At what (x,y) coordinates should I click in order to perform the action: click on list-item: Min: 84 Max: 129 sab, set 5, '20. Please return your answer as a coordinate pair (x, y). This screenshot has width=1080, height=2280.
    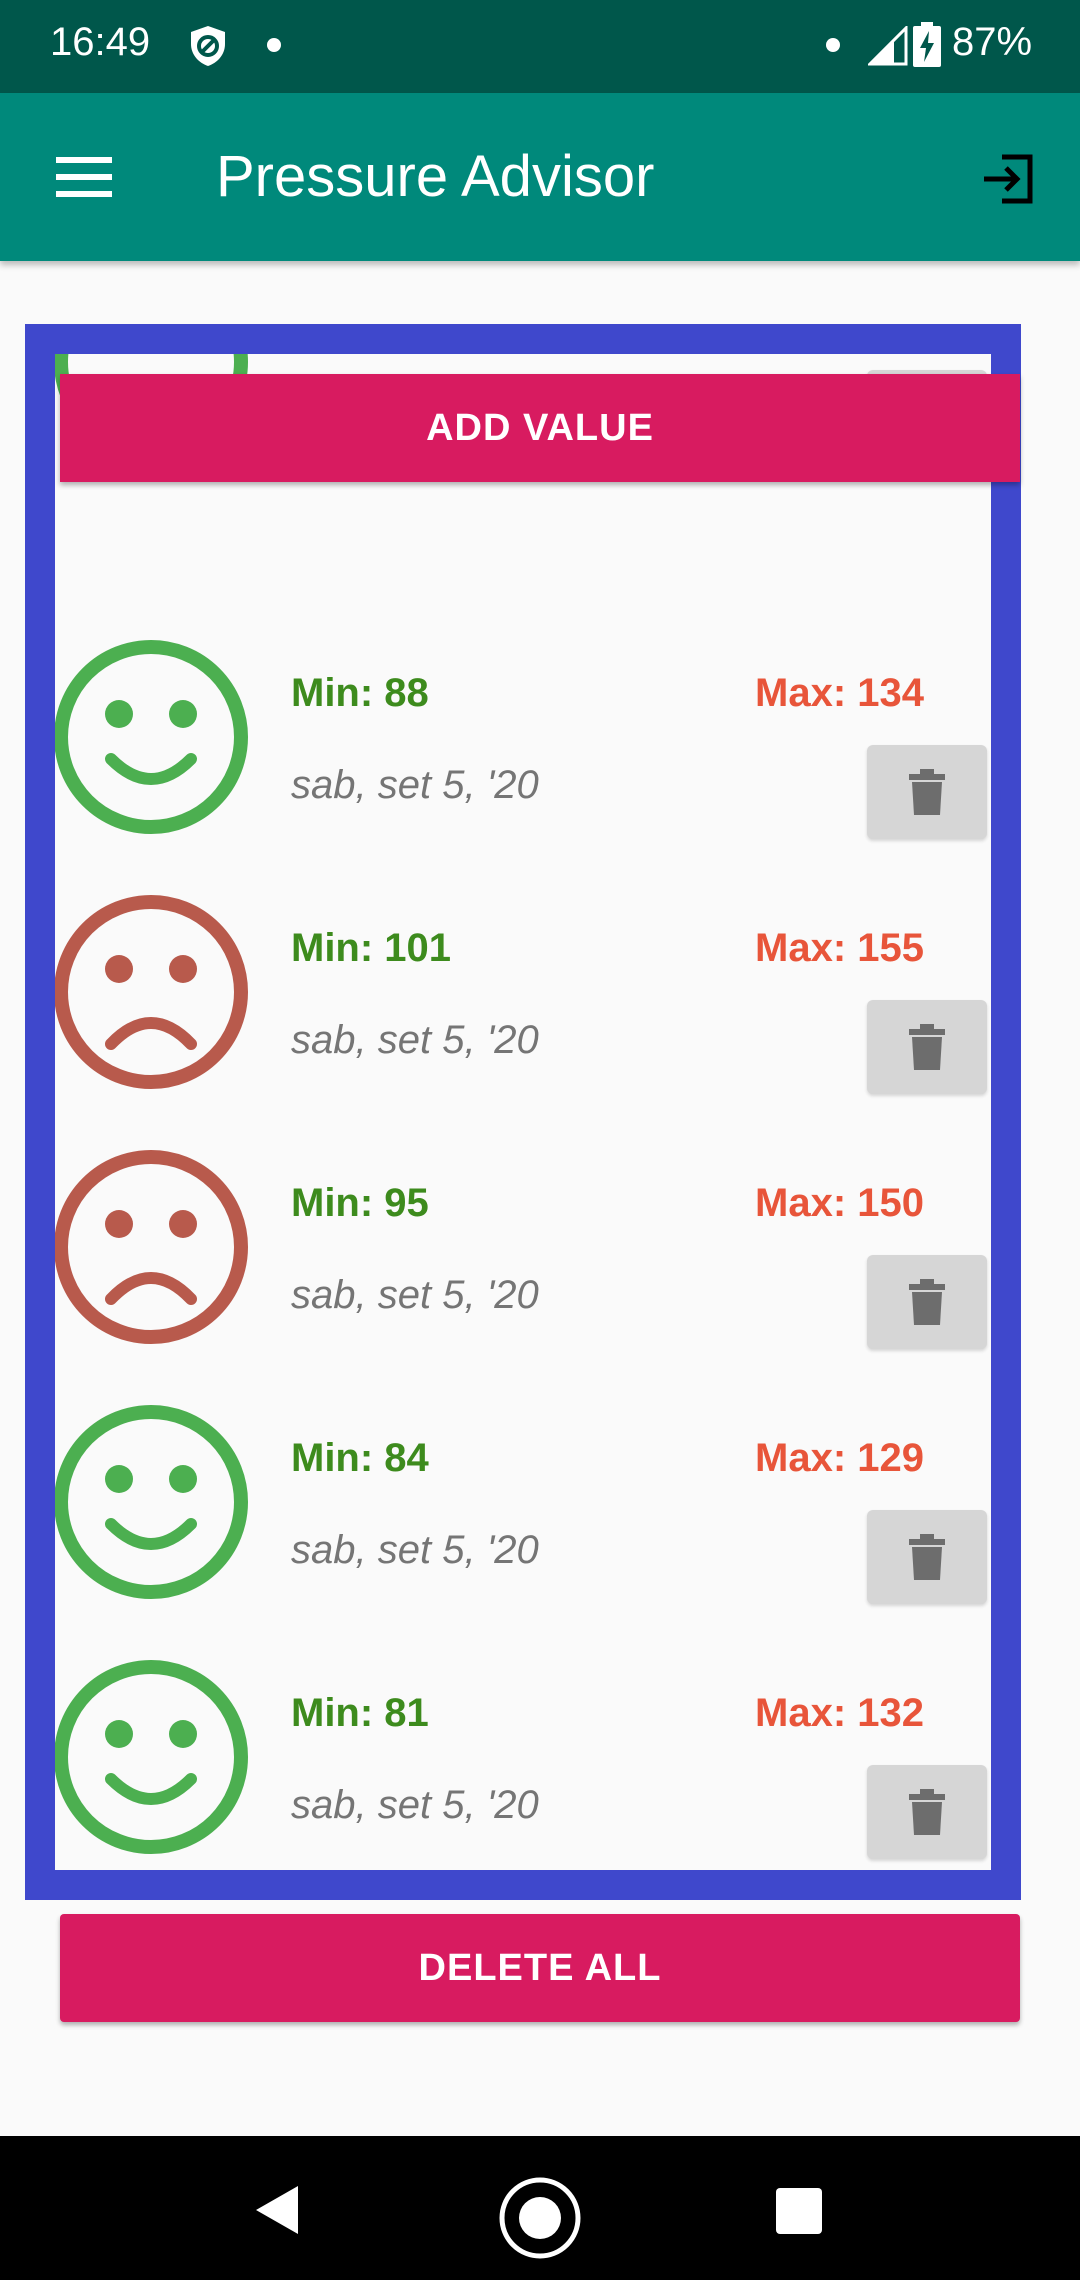
    Looking at the image, I should click on (523, 1531).